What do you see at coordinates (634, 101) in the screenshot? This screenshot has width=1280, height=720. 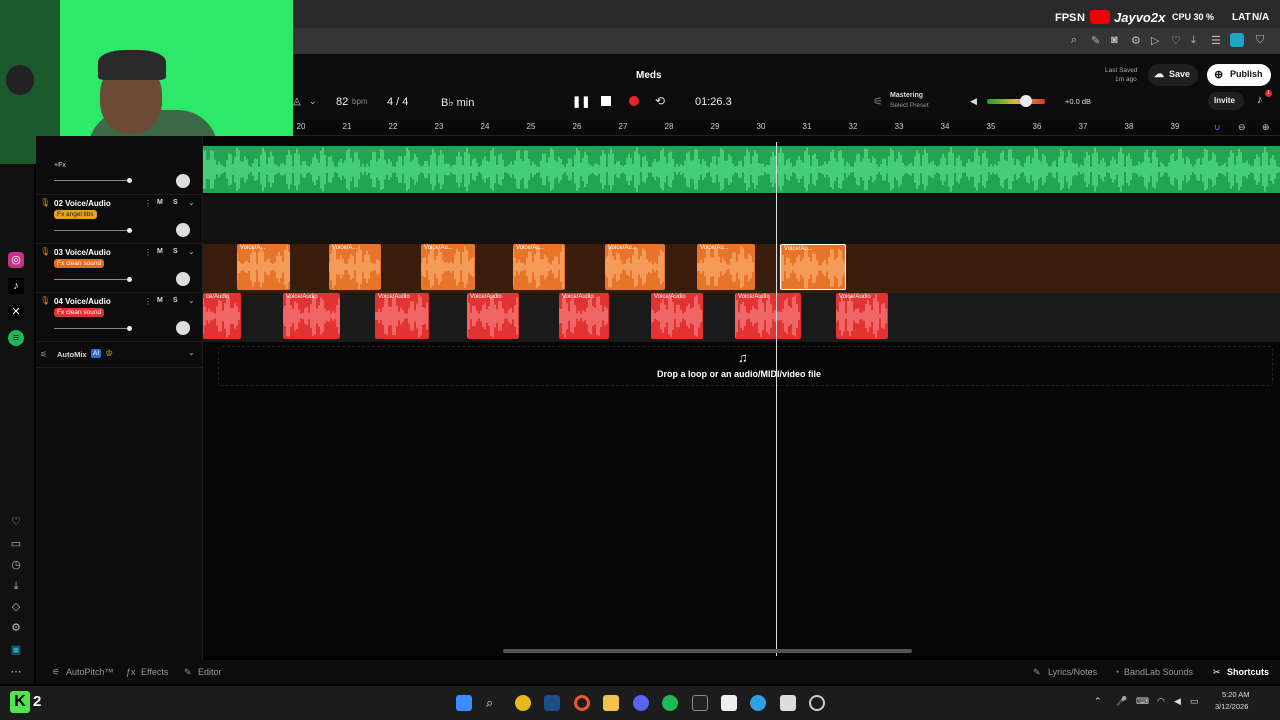 I see `record-button` at bounding box center [634, 101].